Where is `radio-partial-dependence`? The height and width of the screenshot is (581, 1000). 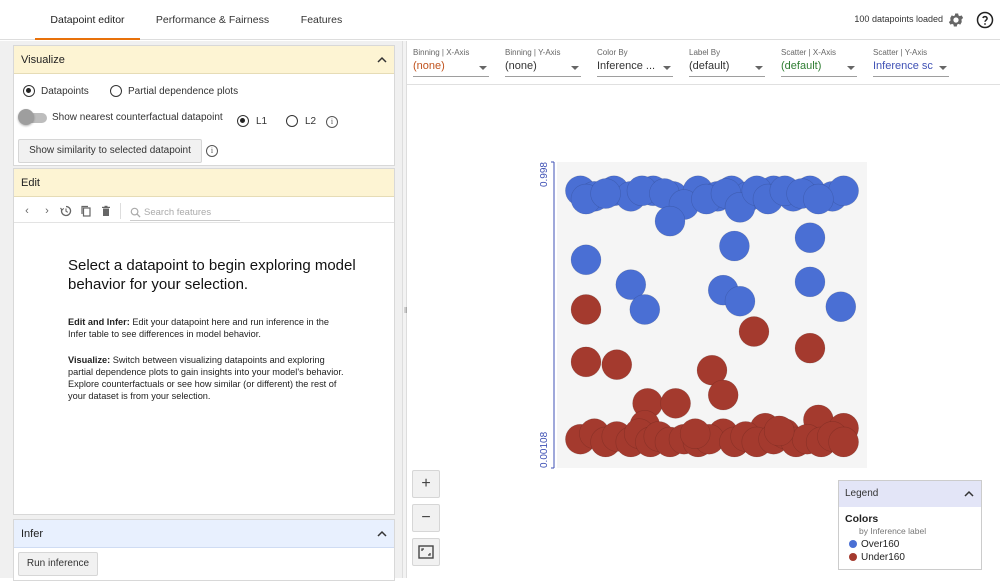
radio-partial-dependence is located at coordinates (116, 91).